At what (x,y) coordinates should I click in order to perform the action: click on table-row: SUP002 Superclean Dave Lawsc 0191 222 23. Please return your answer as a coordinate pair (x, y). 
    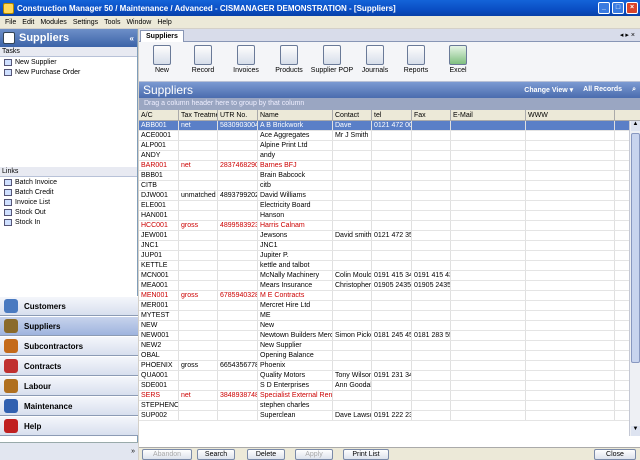
    Looking at the image, I should click on (389, 416).